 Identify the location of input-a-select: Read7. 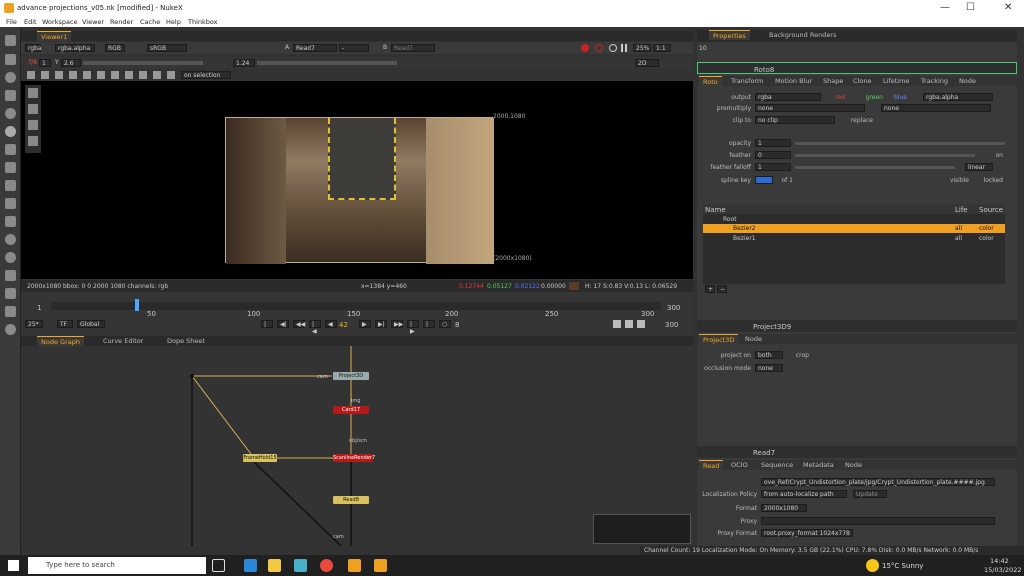
(315, 48).